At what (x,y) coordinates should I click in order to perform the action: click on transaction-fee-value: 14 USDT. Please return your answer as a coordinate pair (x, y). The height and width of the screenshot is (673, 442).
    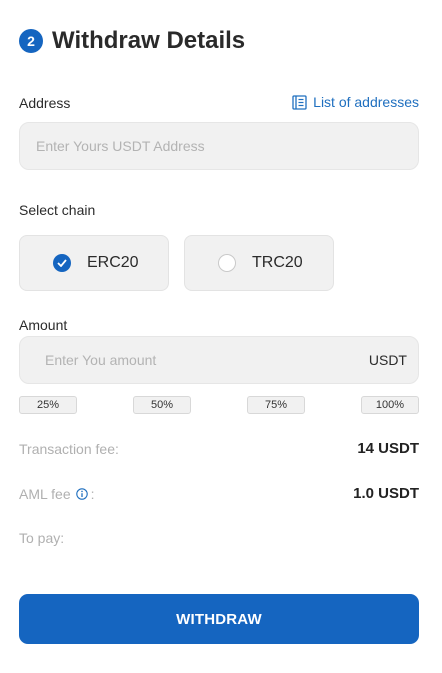
    Looking at the image, I should click on (388, 448).